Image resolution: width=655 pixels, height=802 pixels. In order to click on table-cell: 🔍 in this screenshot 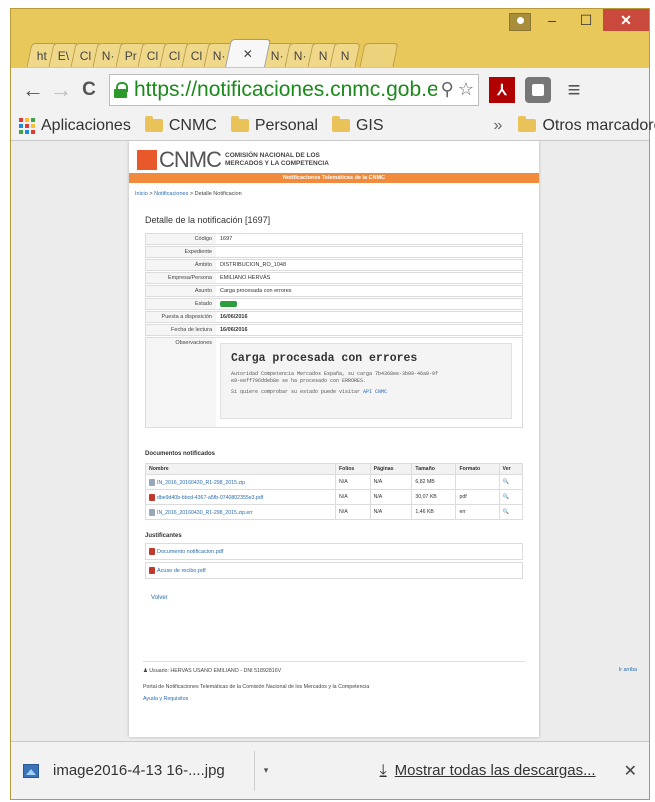, I will do `click(511, 482)`.